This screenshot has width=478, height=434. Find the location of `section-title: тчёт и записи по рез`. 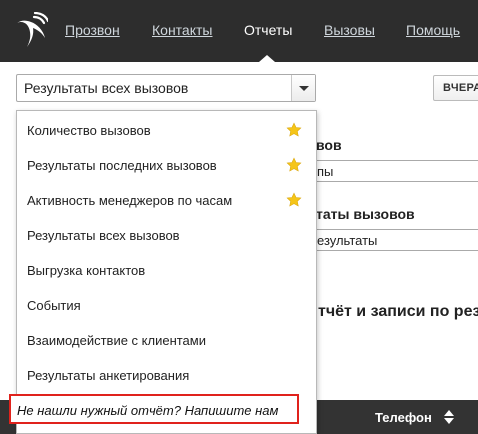

section-title: тчёт и записи по рез is located at coordinates (398, 311).